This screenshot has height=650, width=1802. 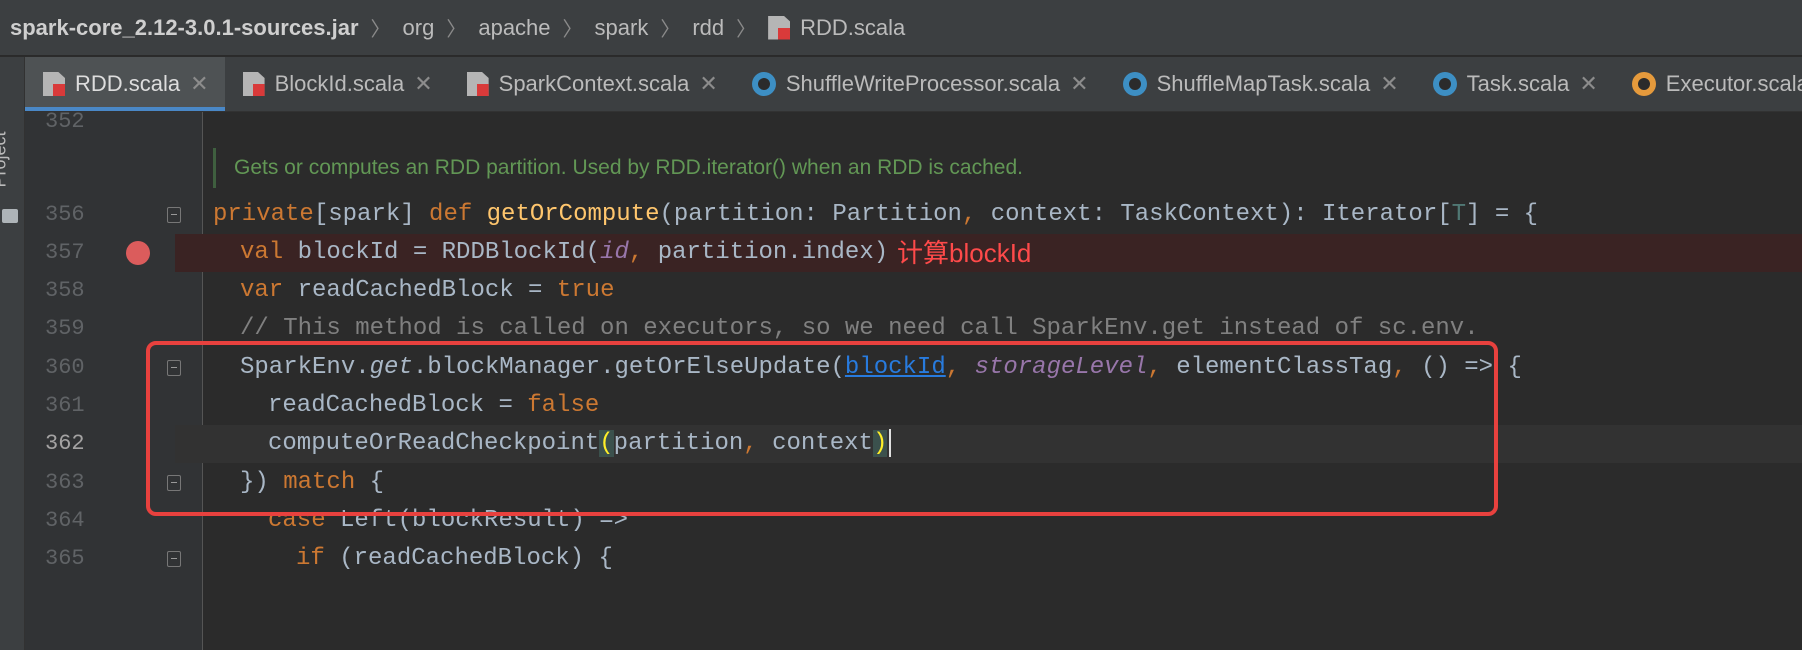 I want to click on folder-icon, so click(x=10, y=216).